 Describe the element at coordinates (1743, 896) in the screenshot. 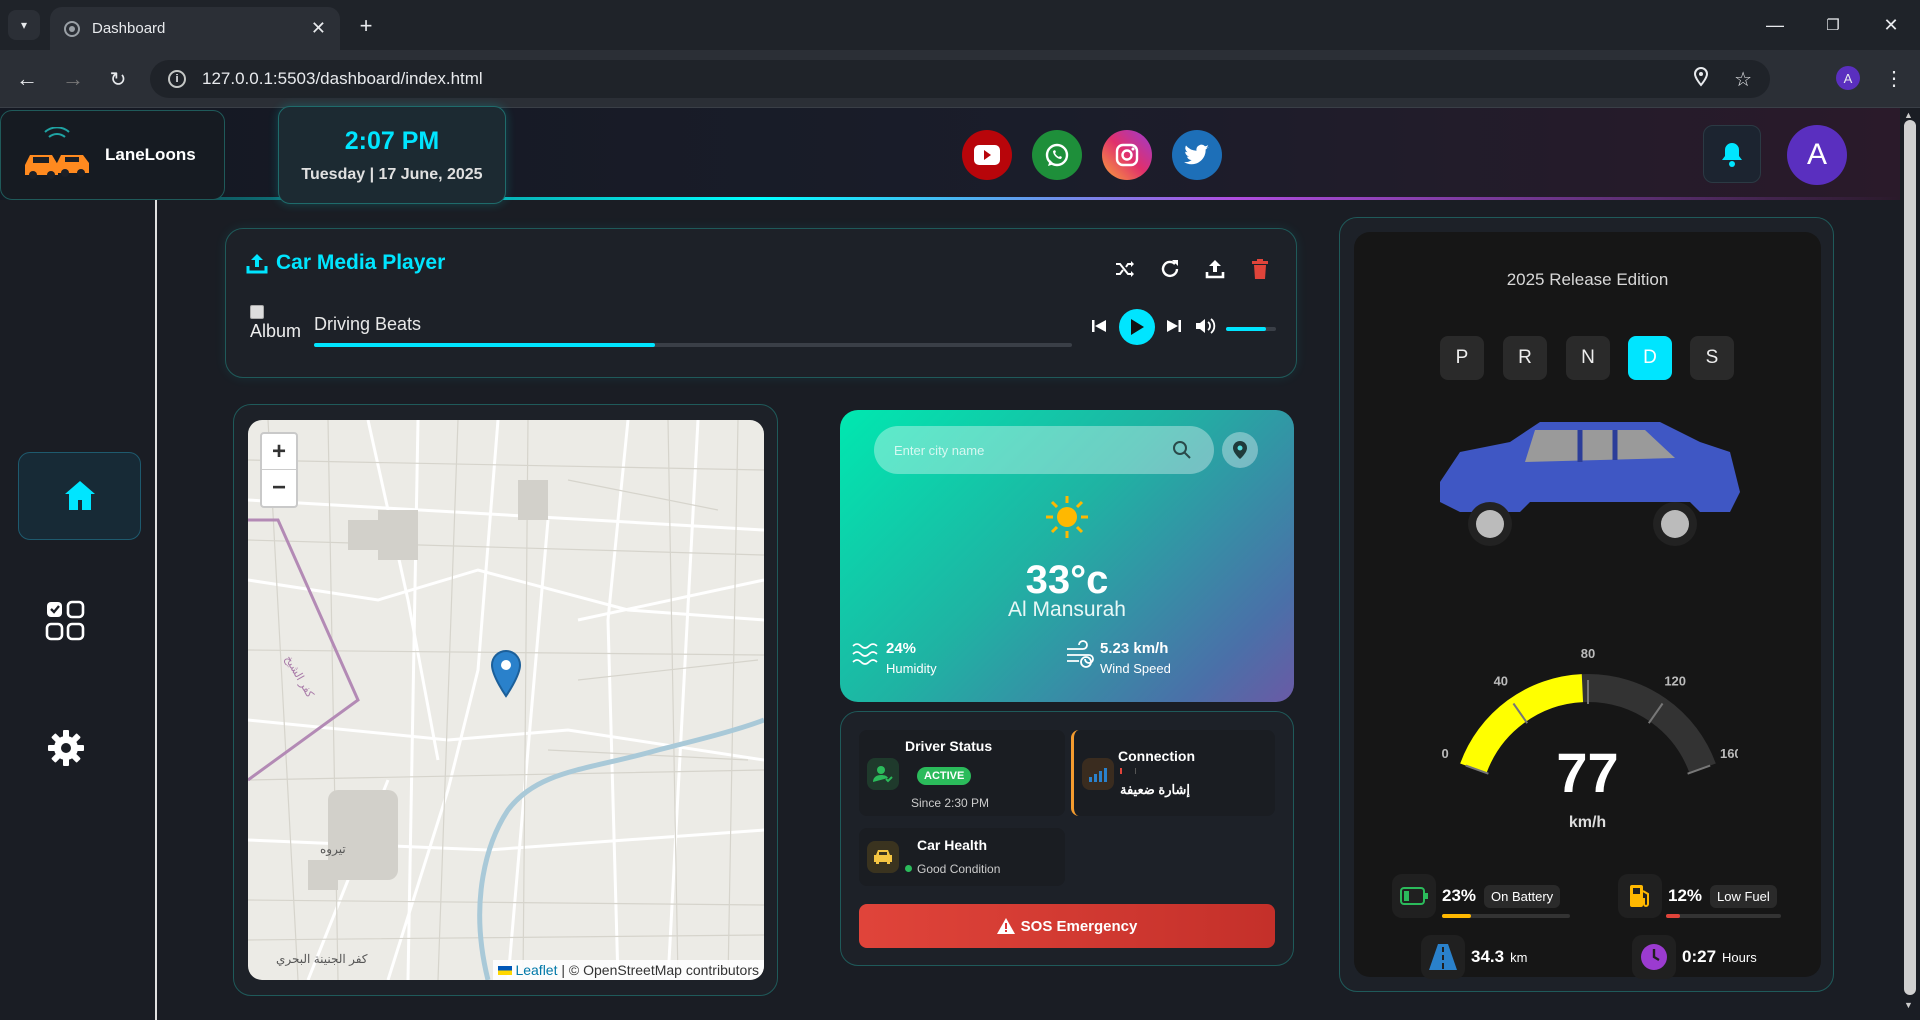

I see `fuel-tag: Low Fuel` at that location.